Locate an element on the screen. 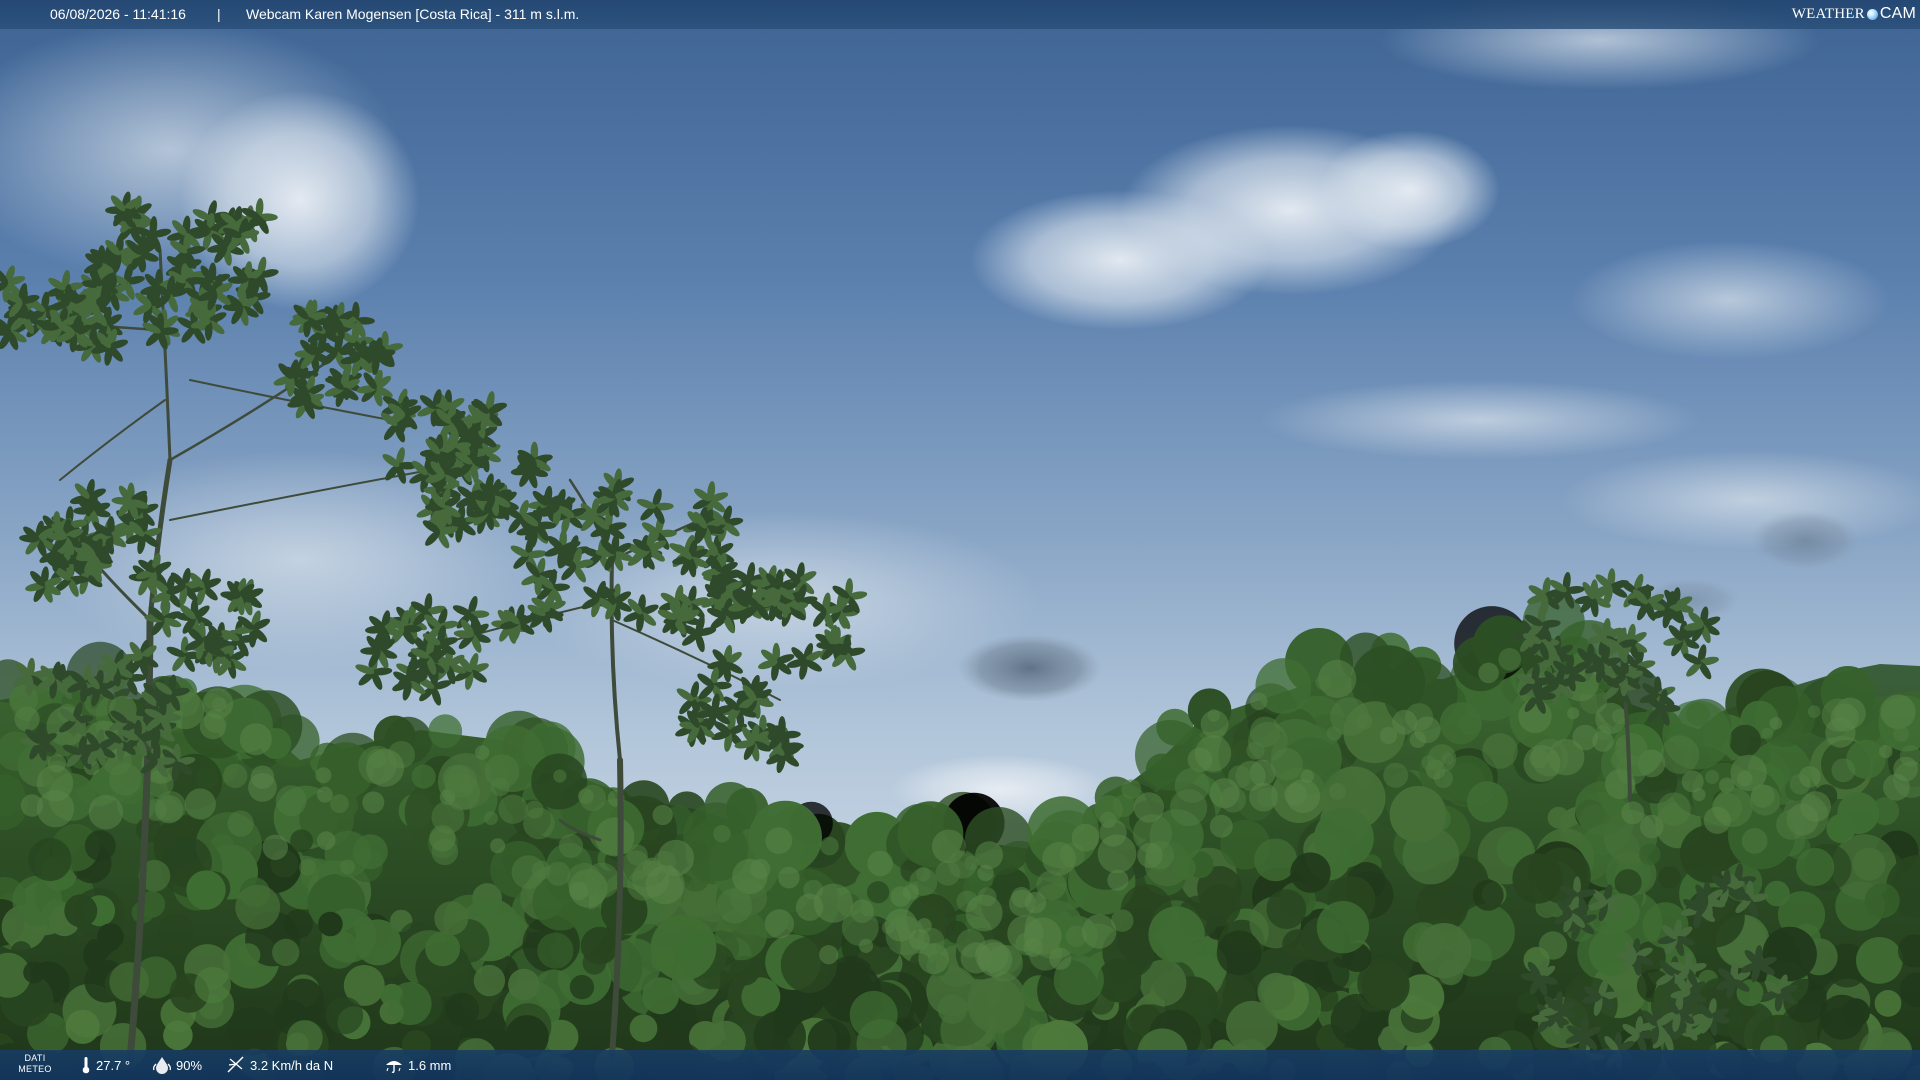  rain-value: 1.6 mm is located at coordinates (430, 1065).